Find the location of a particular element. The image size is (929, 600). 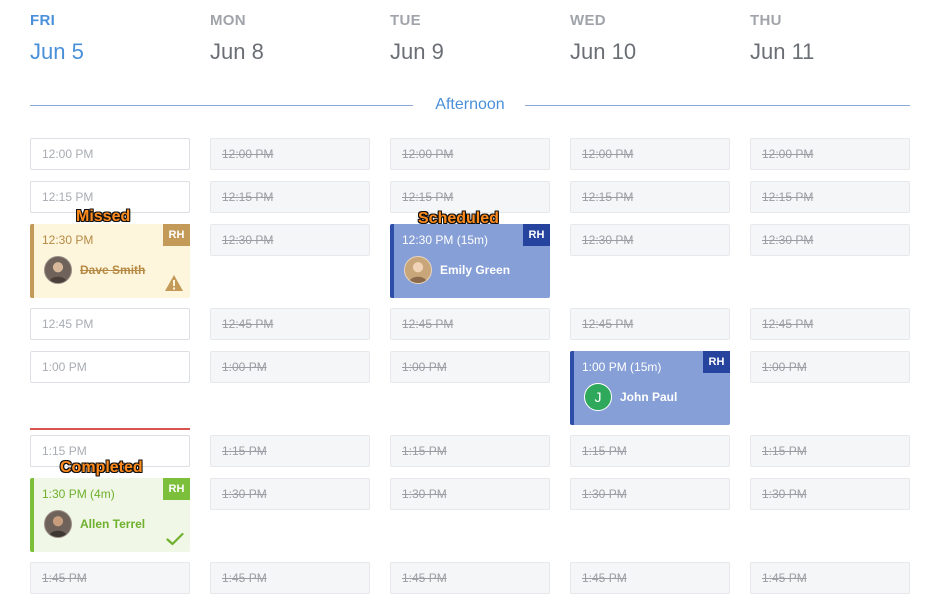

time-slot: 12:45 PM is located at coordinates (110, 324).